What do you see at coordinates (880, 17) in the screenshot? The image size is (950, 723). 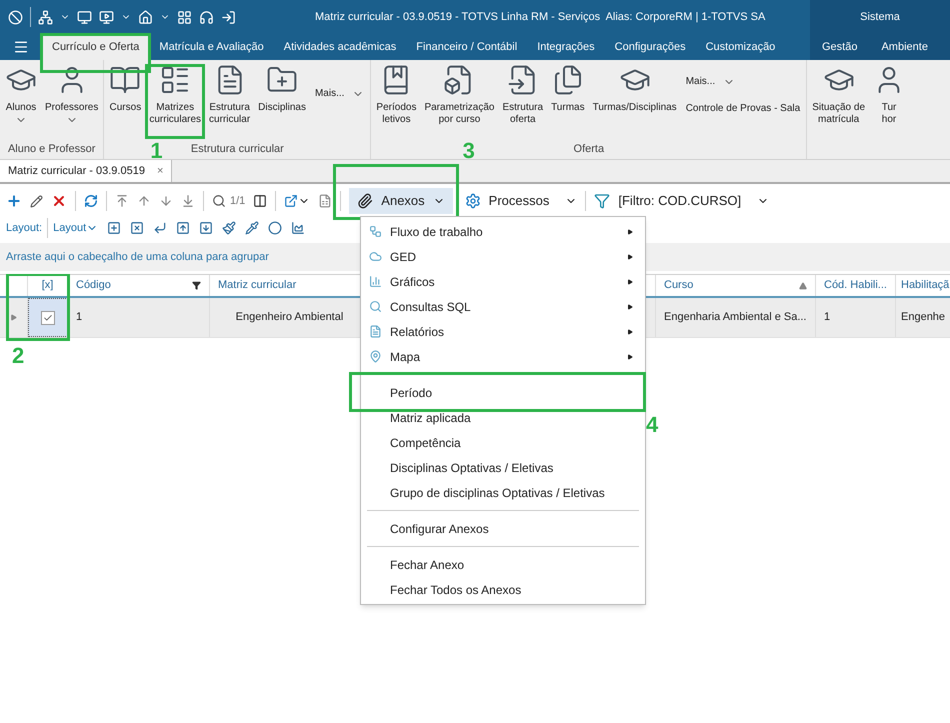 I see `system-label: Sistema` at bounding box center [880, 17].